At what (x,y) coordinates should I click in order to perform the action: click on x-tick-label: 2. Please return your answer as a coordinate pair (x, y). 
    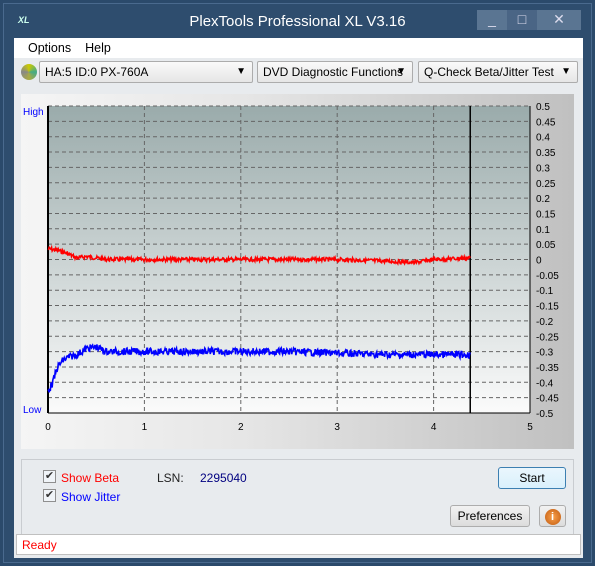
    Looking at the image, I should click on (241, 427).